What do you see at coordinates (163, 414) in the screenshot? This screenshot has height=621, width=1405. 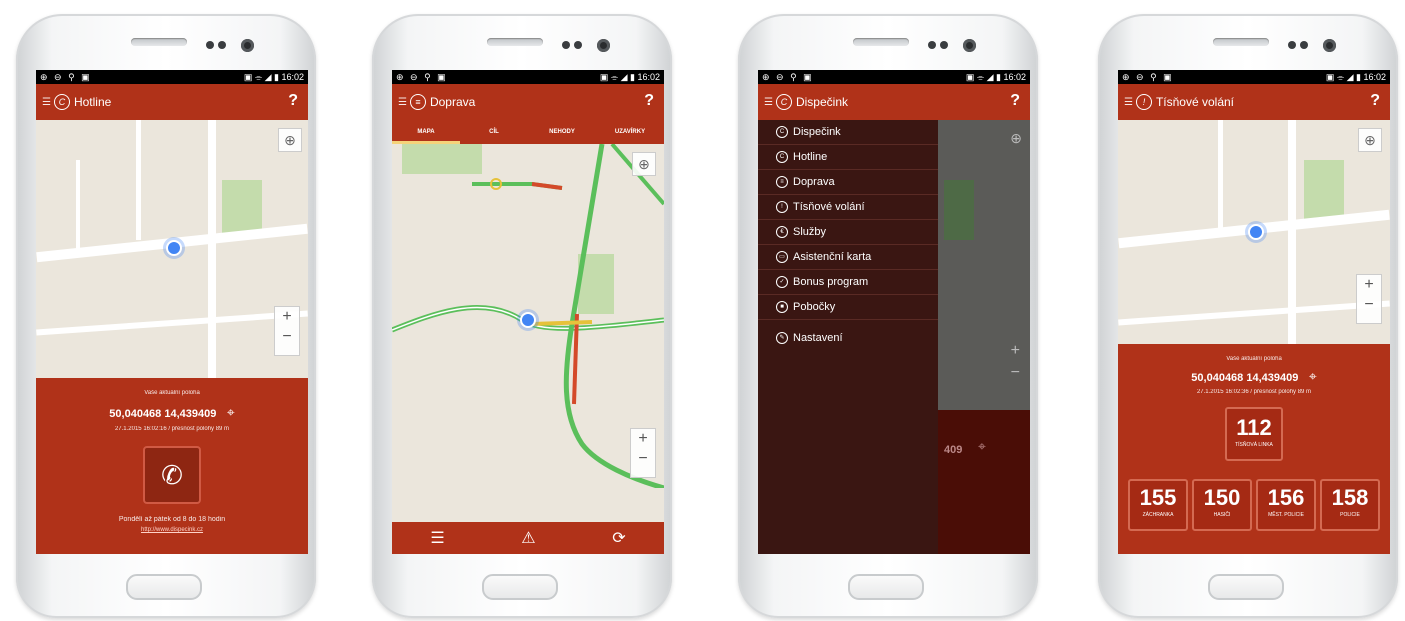 I see `coordinates: 50,040468 14,439409` at bounding box center [163, 414].